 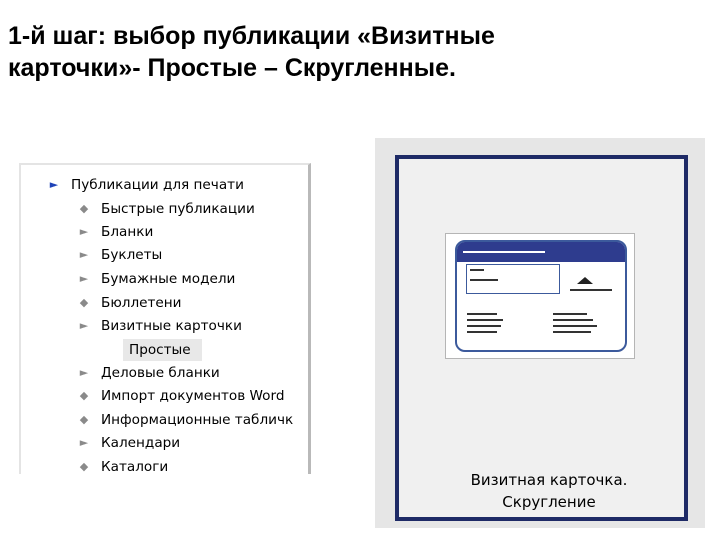 I want to click on tree-item-label: Быстрые публикации, so click(x=178, y=209).